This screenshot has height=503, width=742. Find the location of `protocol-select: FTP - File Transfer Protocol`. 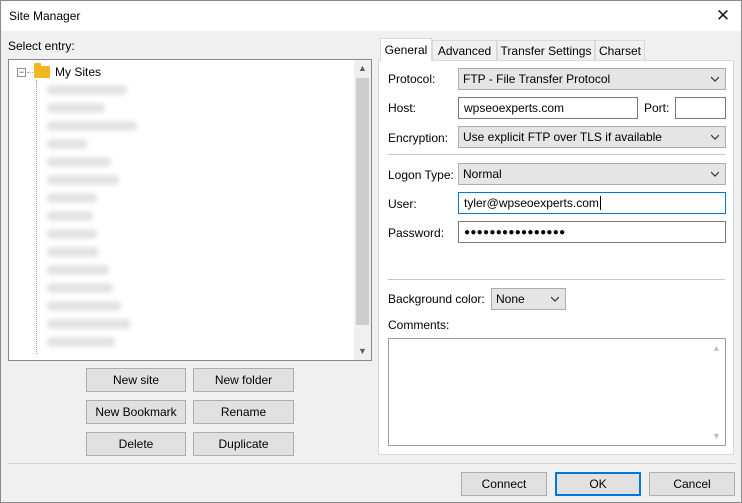

protocol-select: FTP - File Transfer Protocol is located at coordinates (592, 79).